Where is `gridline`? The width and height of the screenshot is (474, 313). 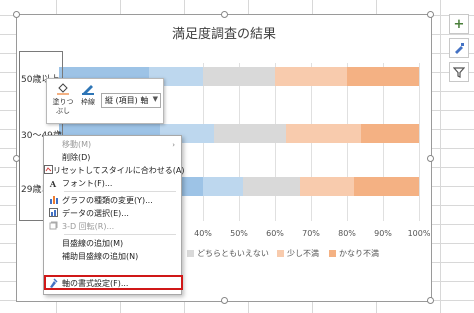
gridline is located at coordinates (419, 142).